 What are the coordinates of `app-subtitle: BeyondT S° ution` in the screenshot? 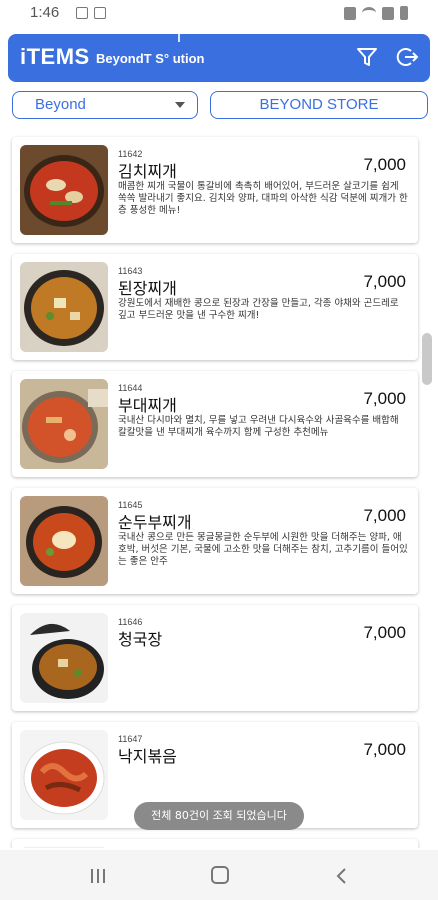 It's located at (150, 58).